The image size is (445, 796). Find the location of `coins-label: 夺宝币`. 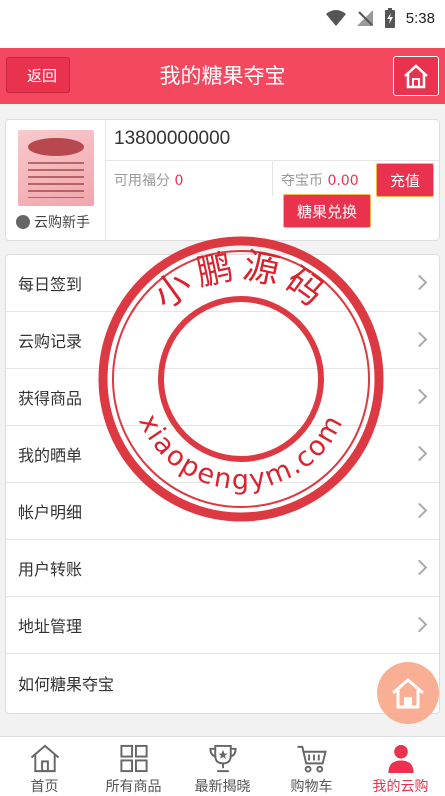

coins-label: 夺宝币 is located at coordinates (302, 181).